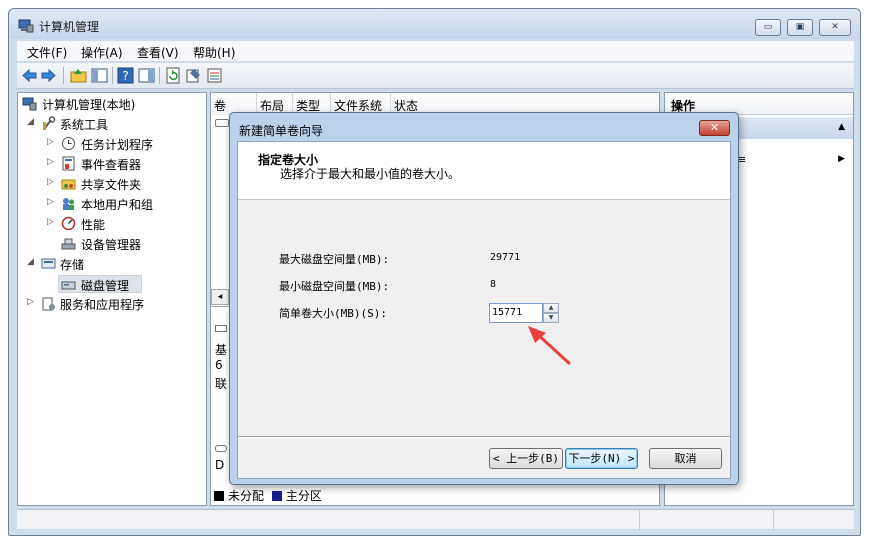 The width and height of the screenshot is (869, 544). What do you see at coordinates (68, 244) in the screenshot?
I see `device-manager-icon` at bounding box center [68, 244].